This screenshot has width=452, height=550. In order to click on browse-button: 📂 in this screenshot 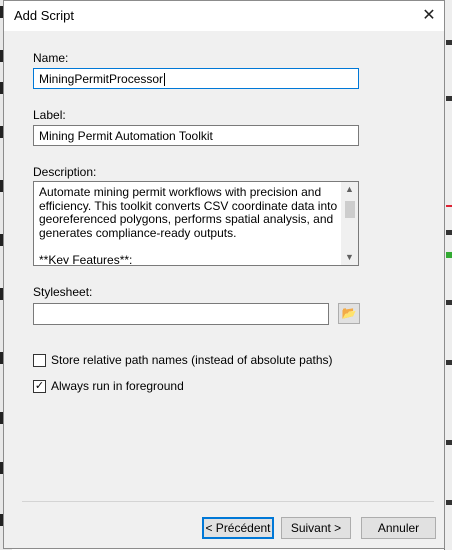, I will do `click(349, 313)`.